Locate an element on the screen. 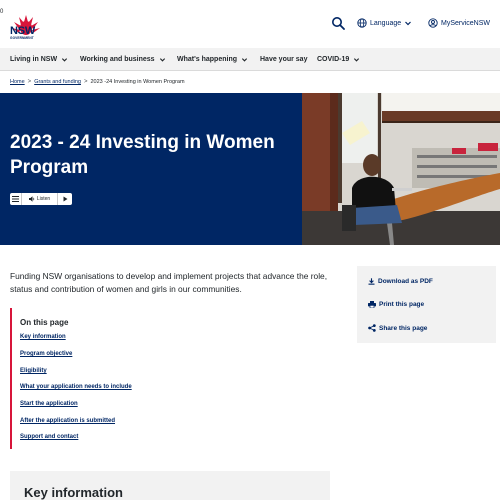  site-header: 0 NSW GOVERNMENT Language MyServiceNSW is located at coordinates (250, 24).